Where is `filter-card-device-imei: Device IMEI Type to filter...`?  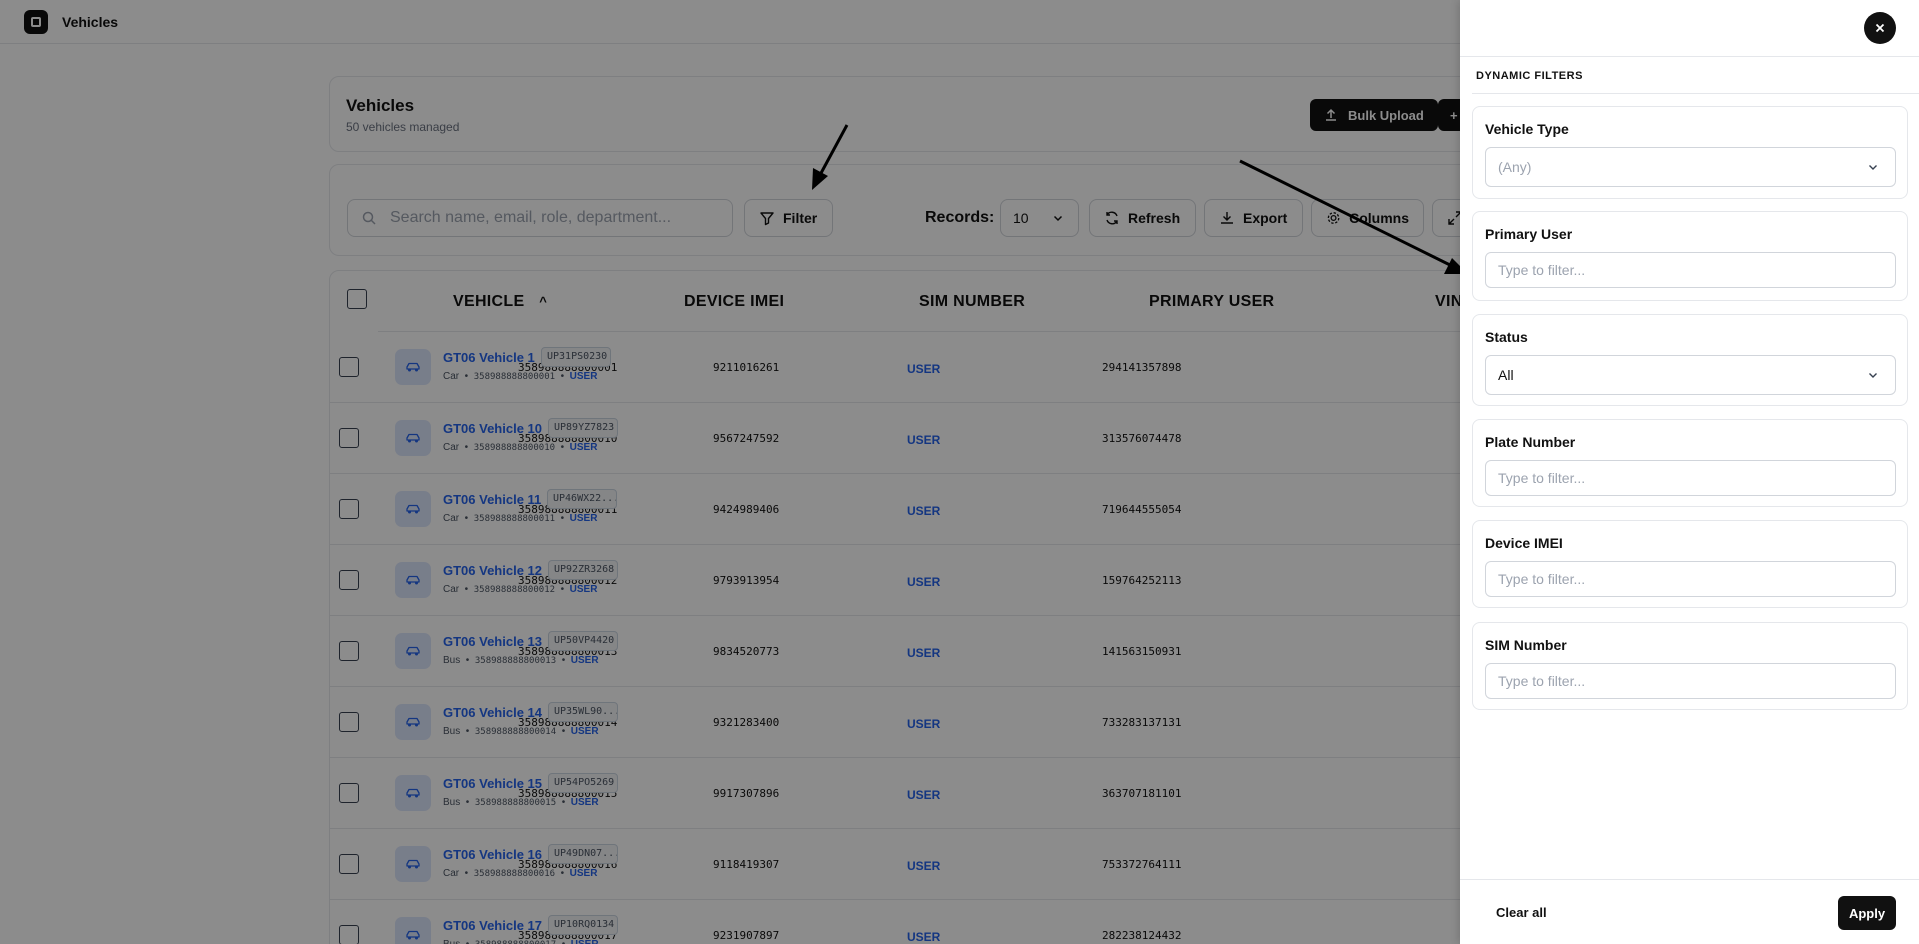
filter-card-device-imei: Device IMEI Type to filter... is located at coordinates (1690, 564).